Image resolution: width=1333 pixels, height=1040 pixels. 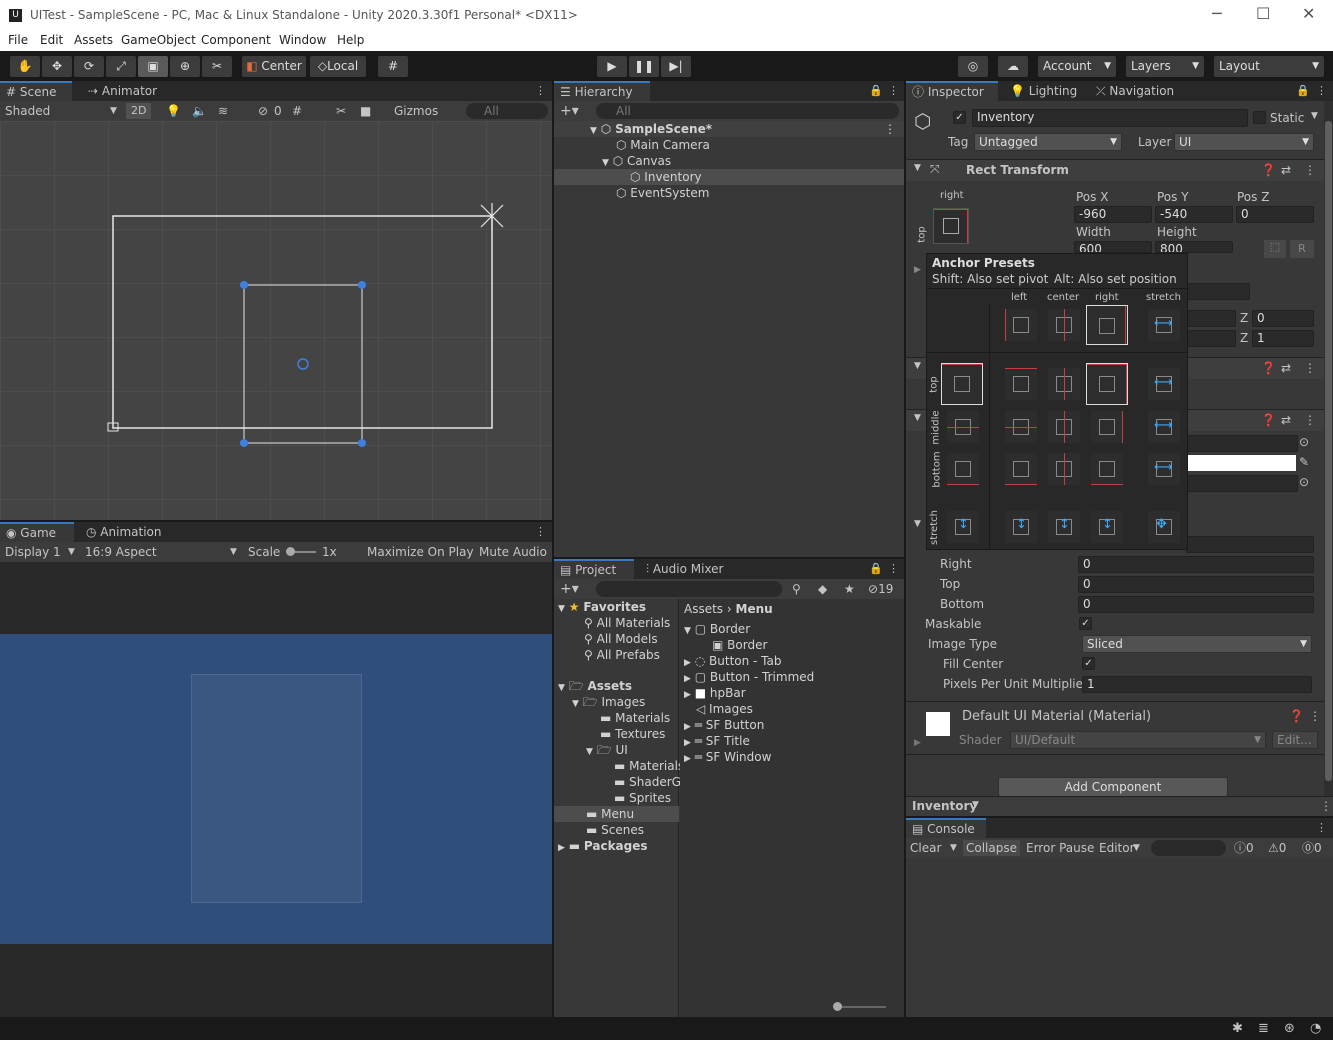 I want to click on pause-button: ❚❚, so click(x=644, y=66).